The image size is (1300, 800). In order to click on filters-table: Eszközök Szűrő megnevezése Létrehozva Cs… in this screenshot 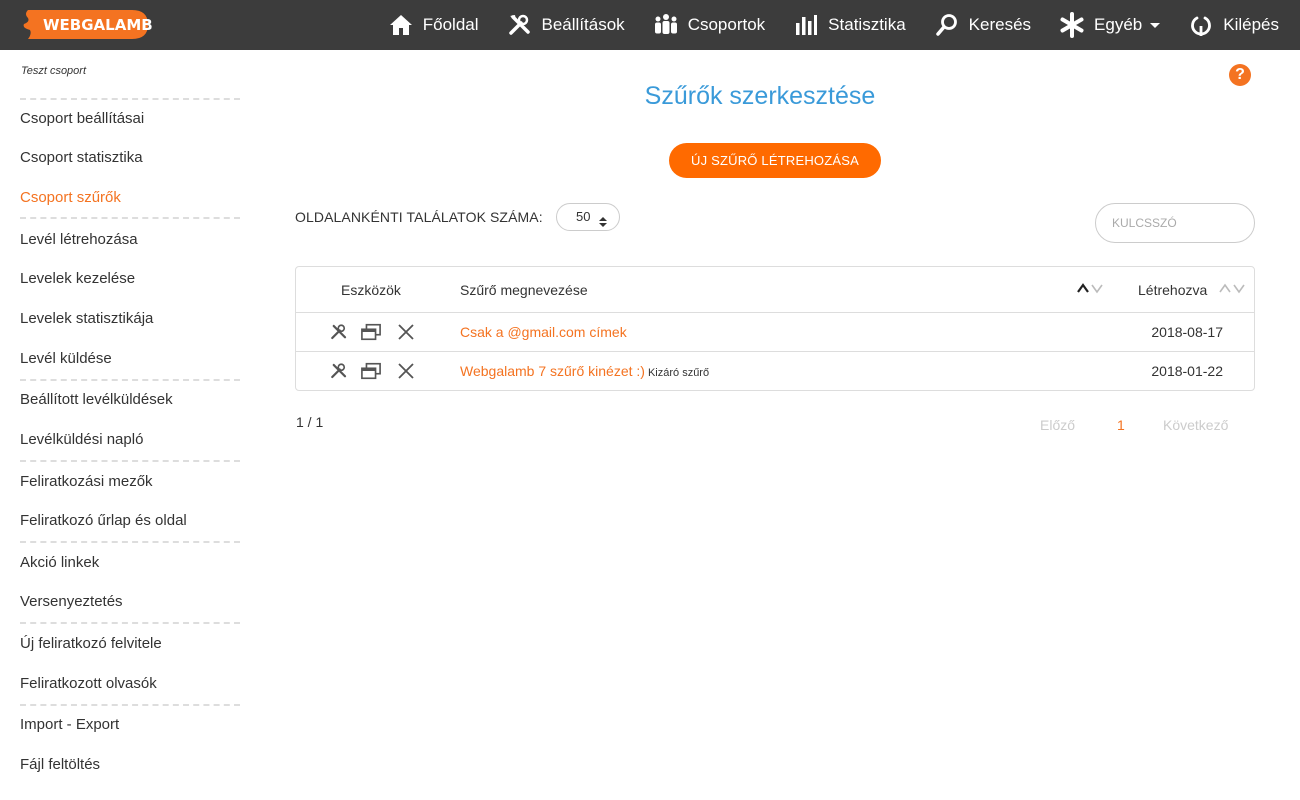, I will do `click(775, 328)`.